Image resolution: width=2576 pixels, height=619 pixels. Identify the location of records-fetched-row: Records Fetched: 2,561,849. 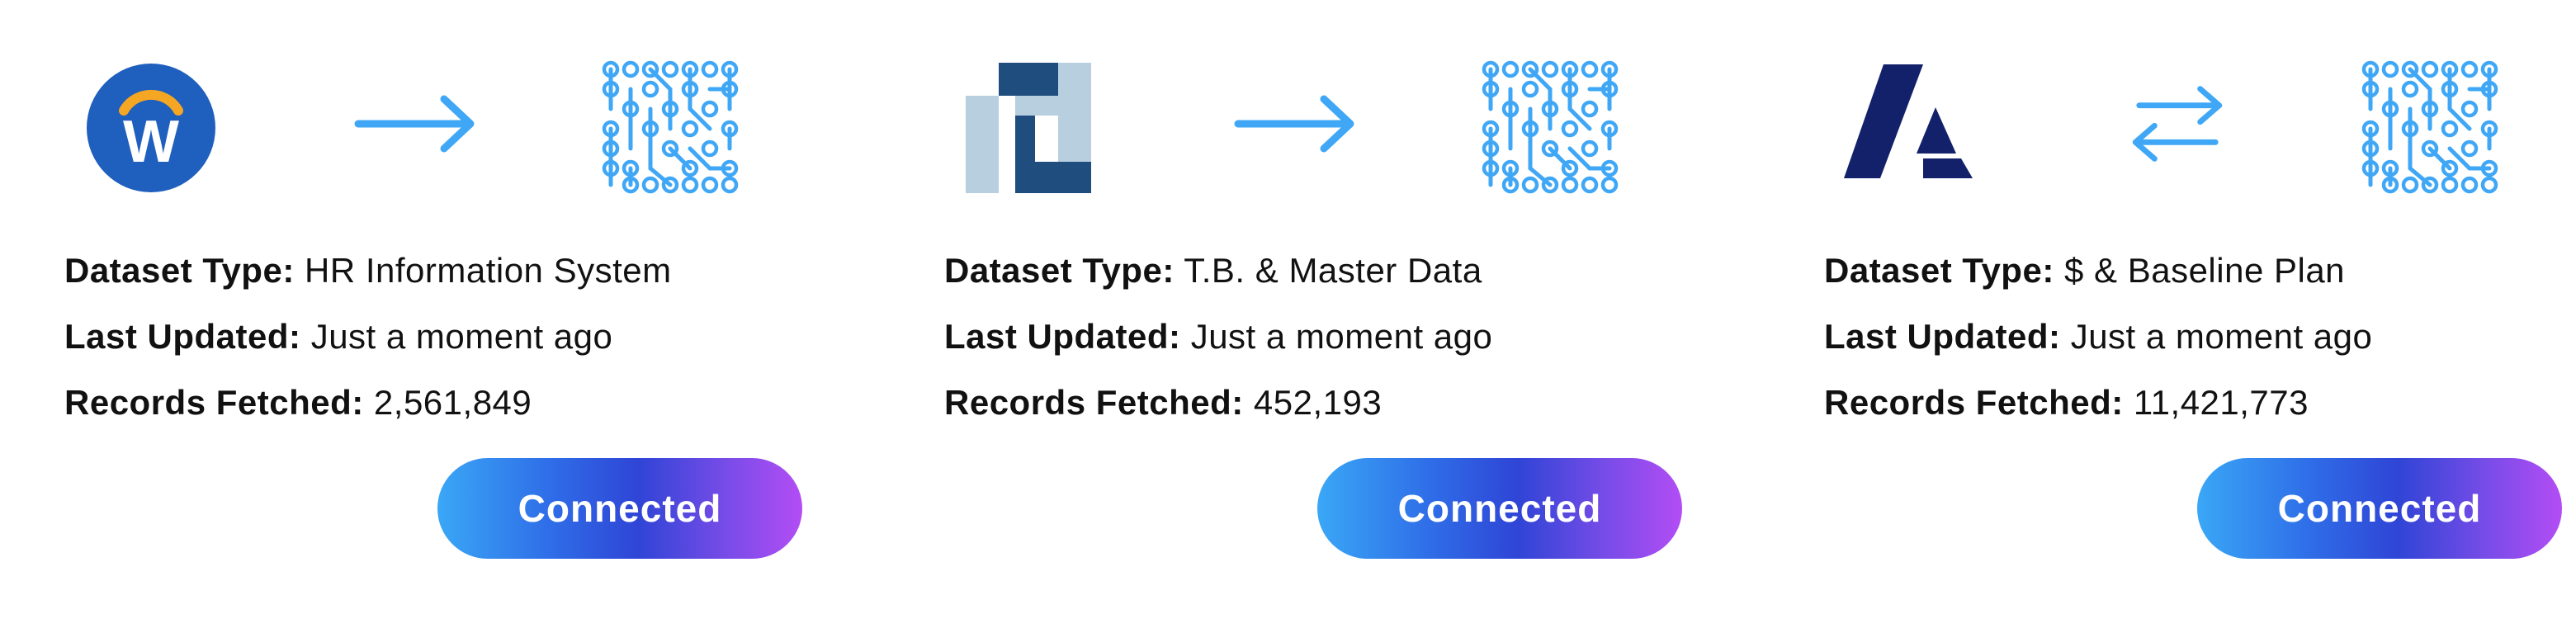
(477, 403).